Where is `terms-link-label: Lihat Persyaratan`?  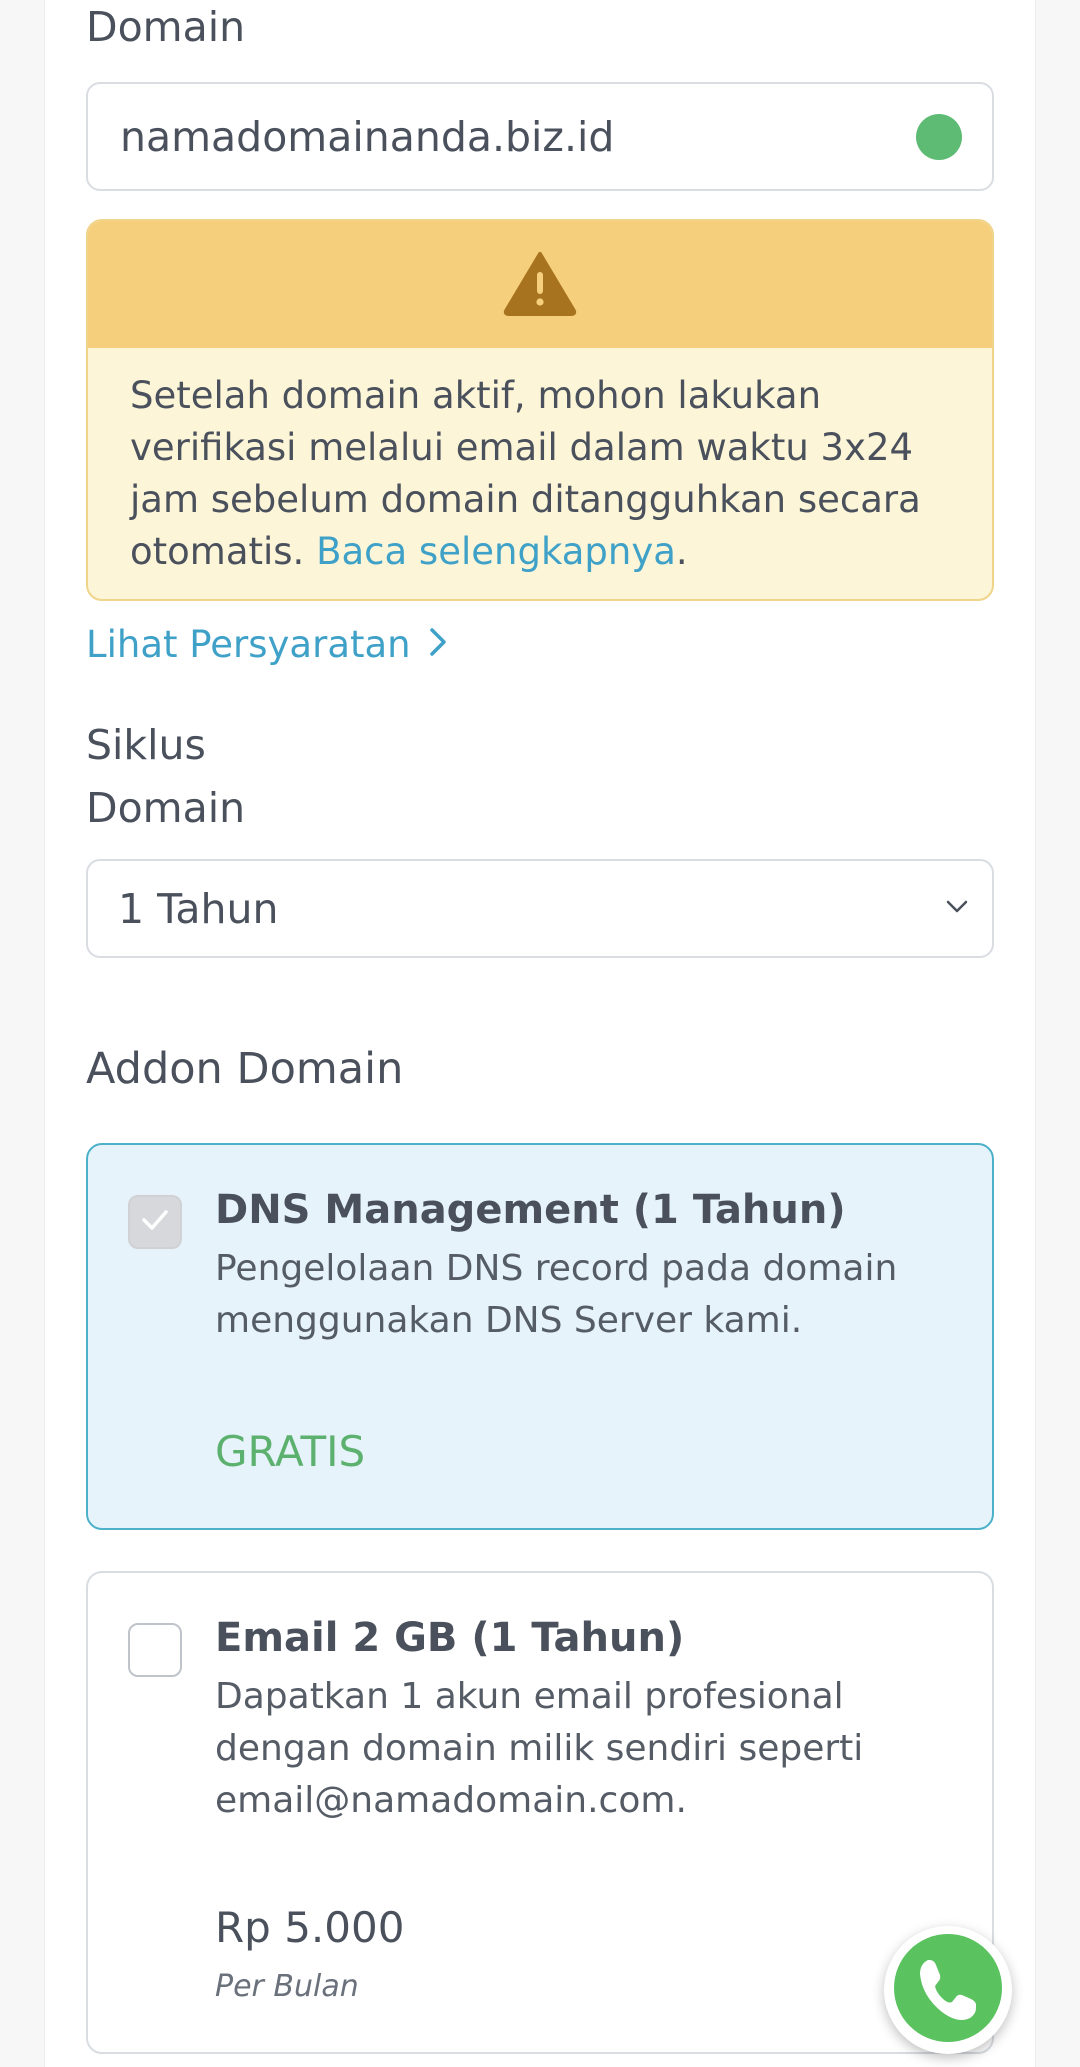
terms-link-label: Lihat Persyaratan is located at coordinates (248, 644).